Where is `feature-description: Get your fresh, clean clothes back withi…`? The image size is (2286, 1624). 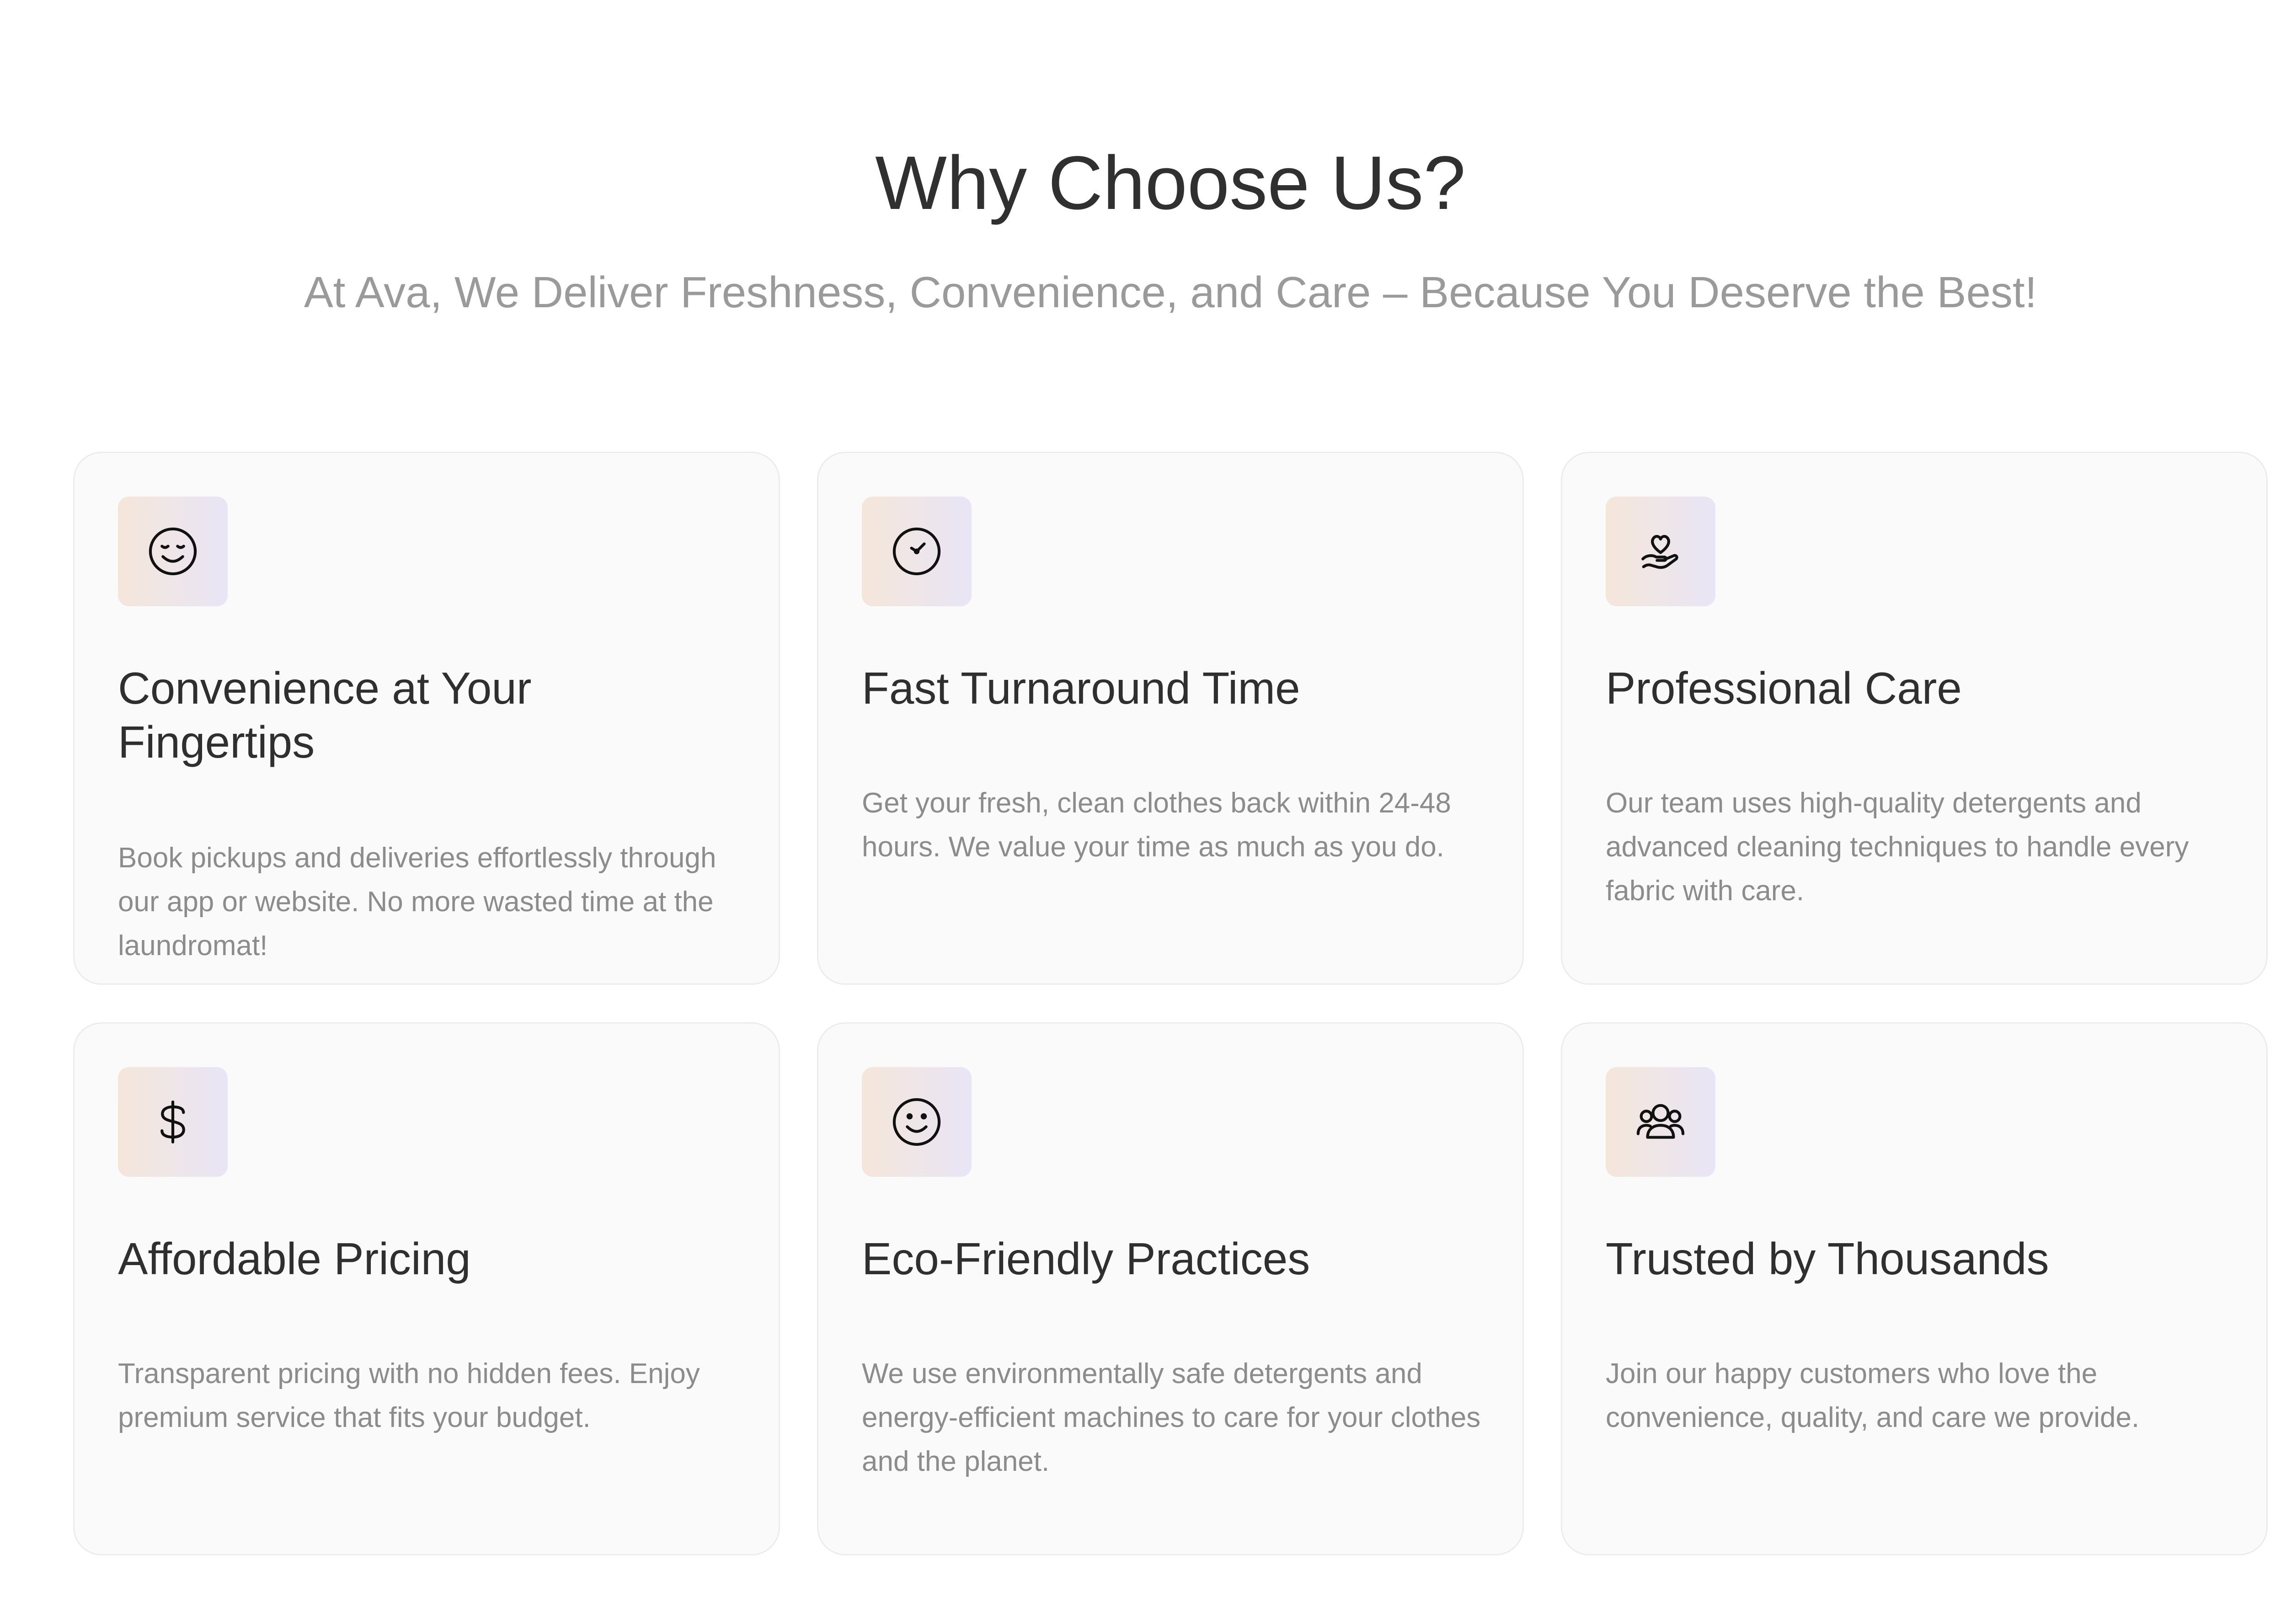 feature-description: Get your fresh, clean clothes back withi… is located at coordinates (1156, 825).